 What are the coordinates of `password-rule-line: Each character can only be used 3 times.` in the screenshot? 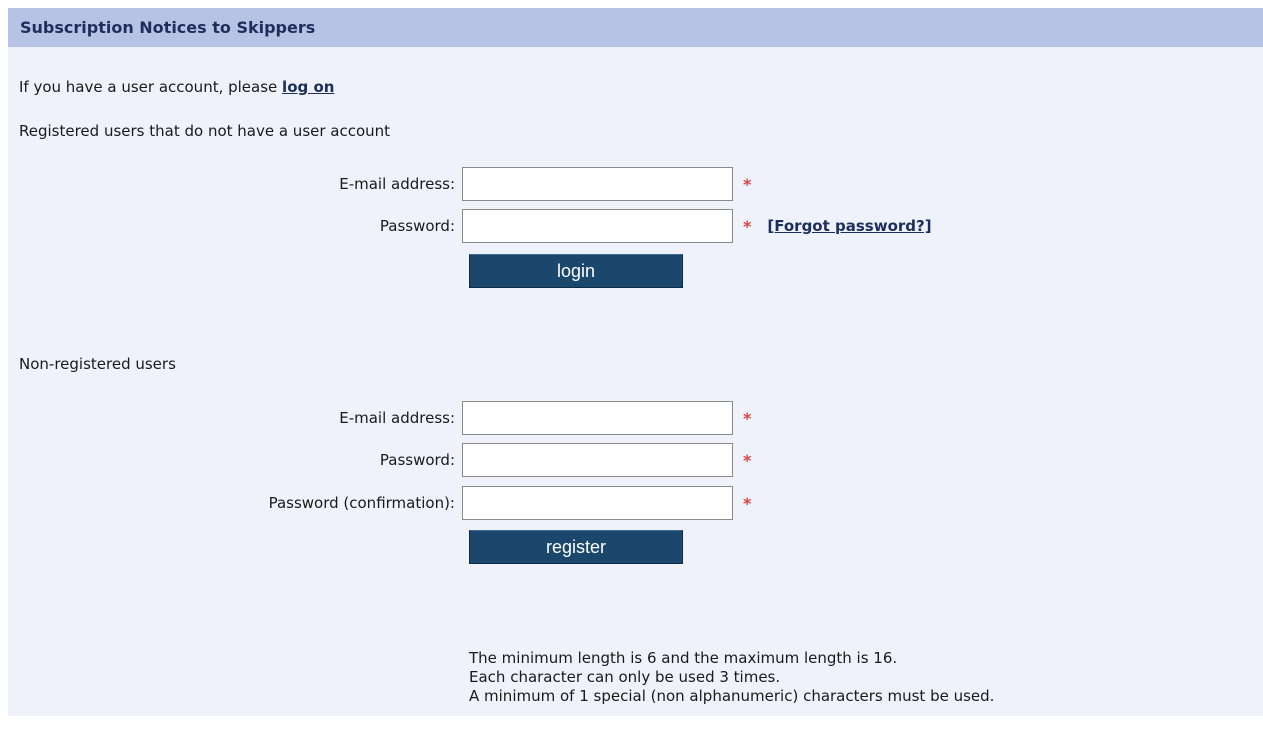 It's located at (625, 677).